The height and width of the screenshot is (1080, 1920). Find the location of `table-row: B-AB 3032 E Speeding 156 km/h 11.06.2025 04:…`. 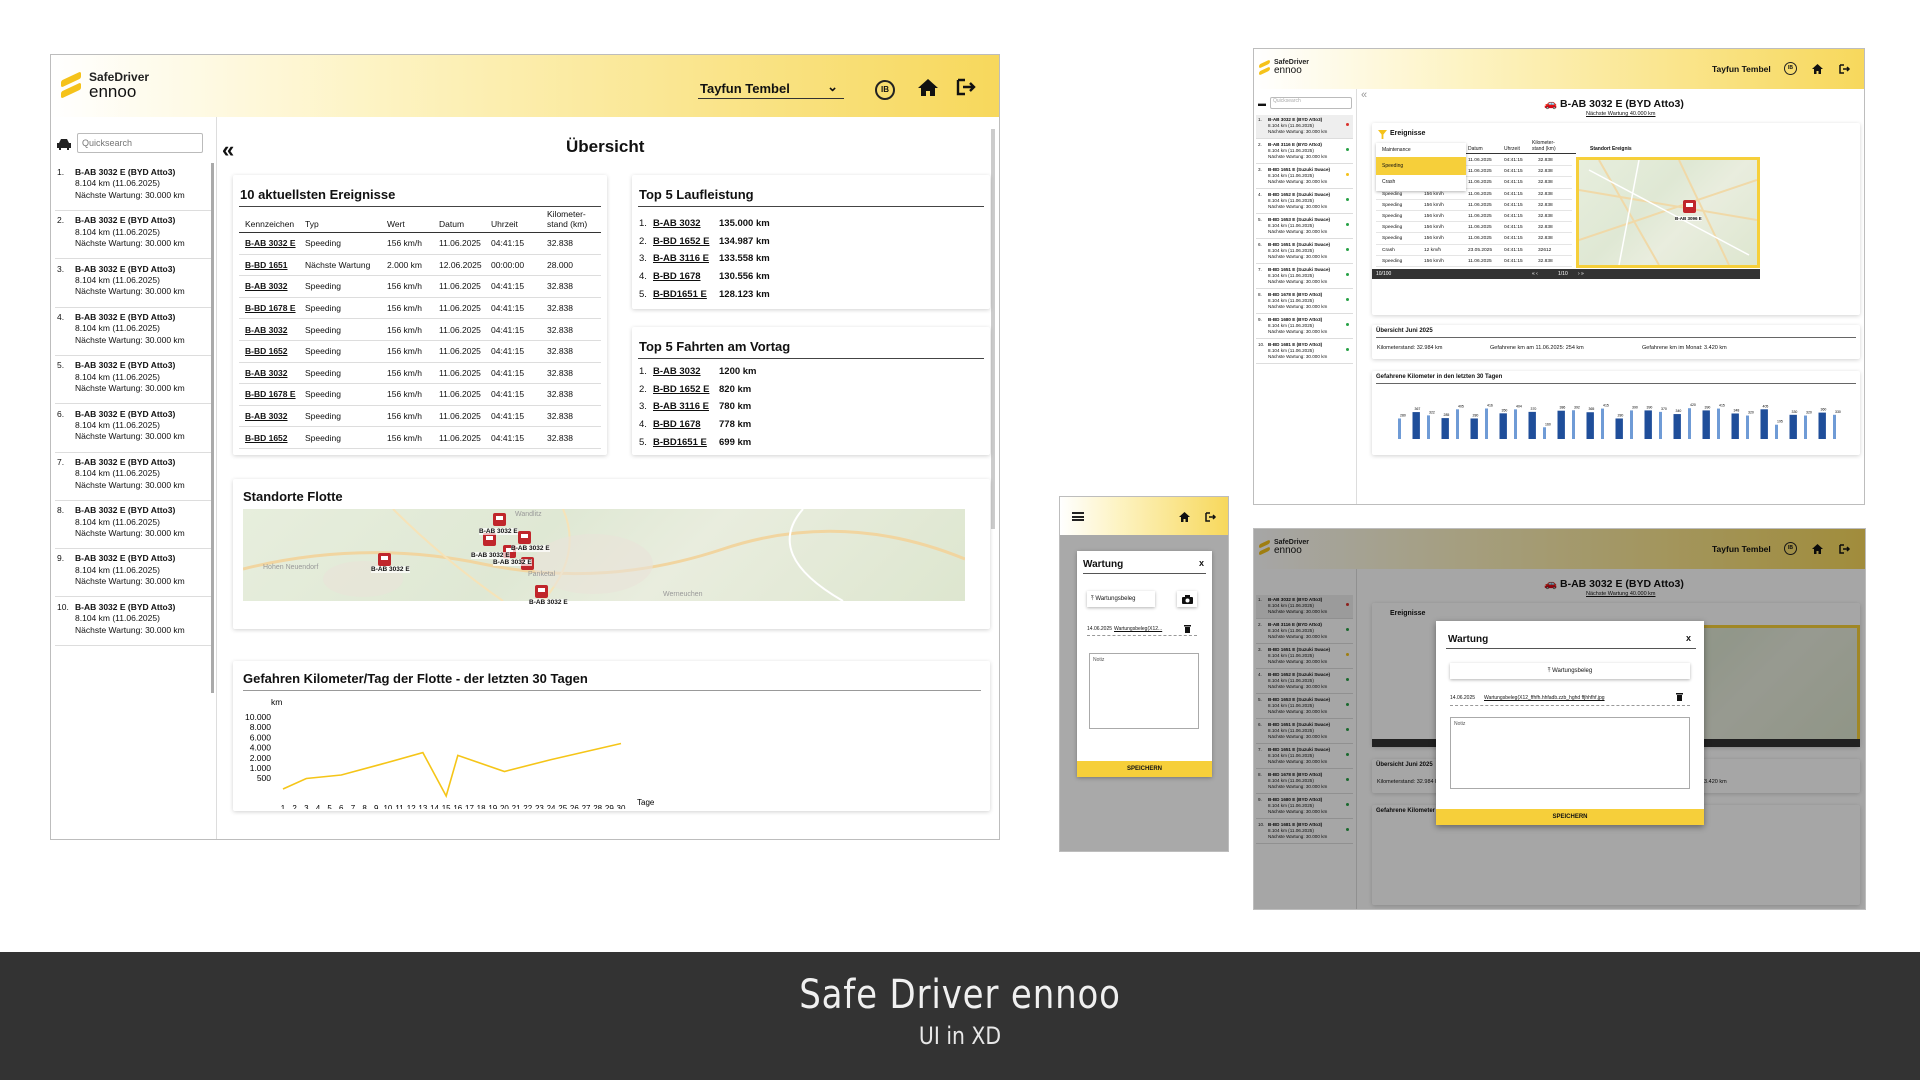

table-row: B-AB 3032 E Speeding 156 km/h 11.06.2025 04:… is located at coordinates (420, 243).